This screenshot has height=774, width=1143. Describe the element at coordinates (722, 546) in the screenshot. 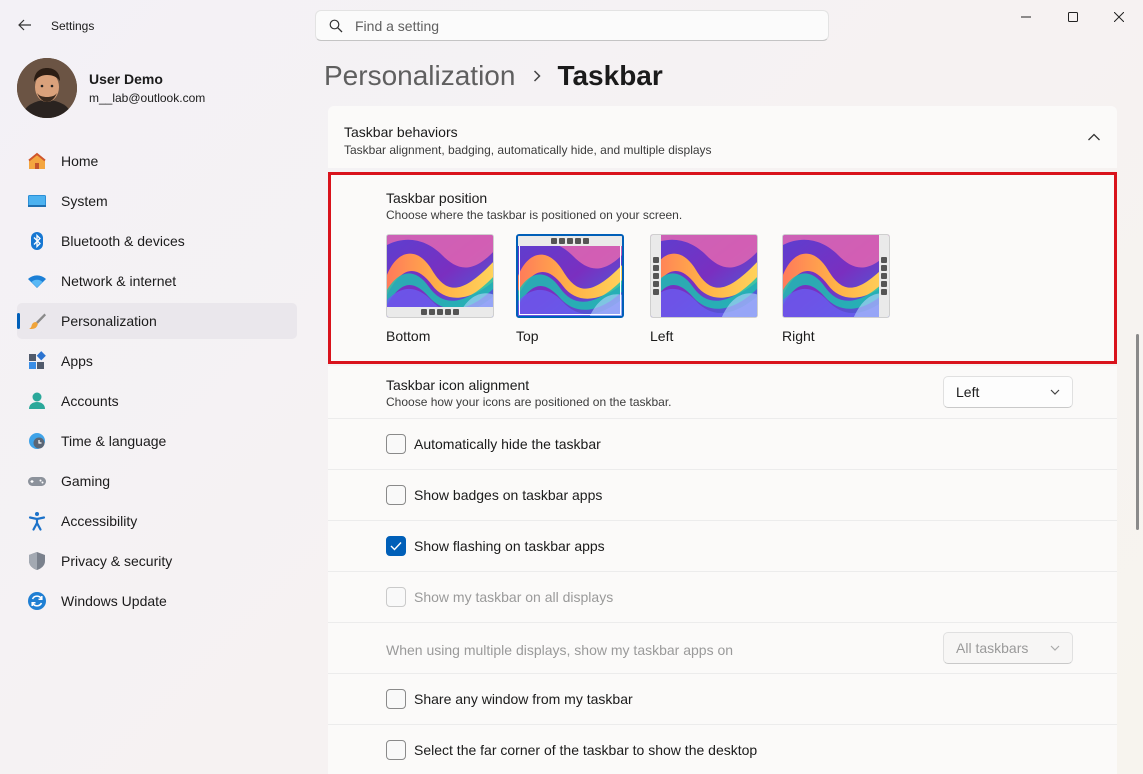

I see `flashing-row: Show flashing on taskbar apps` at that location.